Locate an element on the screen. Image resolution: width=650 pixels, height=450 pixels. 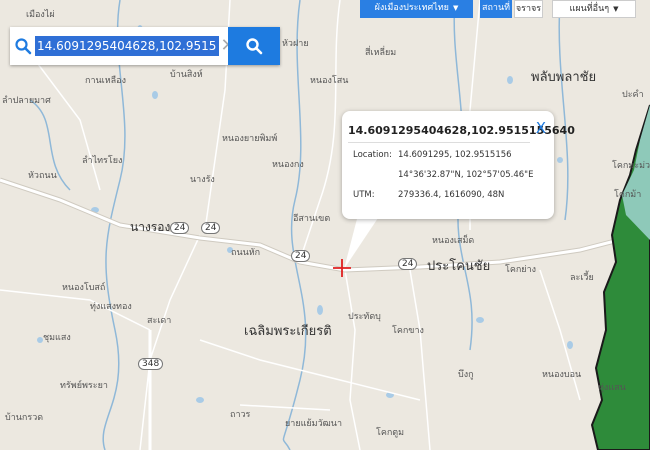
map-label: หัวฝาย is located at coordinates (295, 44).